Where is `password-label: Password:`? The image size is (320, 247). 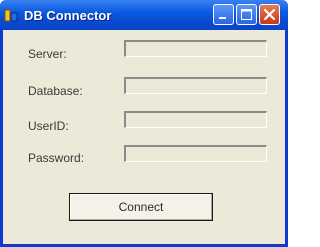 password-label: Password: is located at coordinates (56, 158).